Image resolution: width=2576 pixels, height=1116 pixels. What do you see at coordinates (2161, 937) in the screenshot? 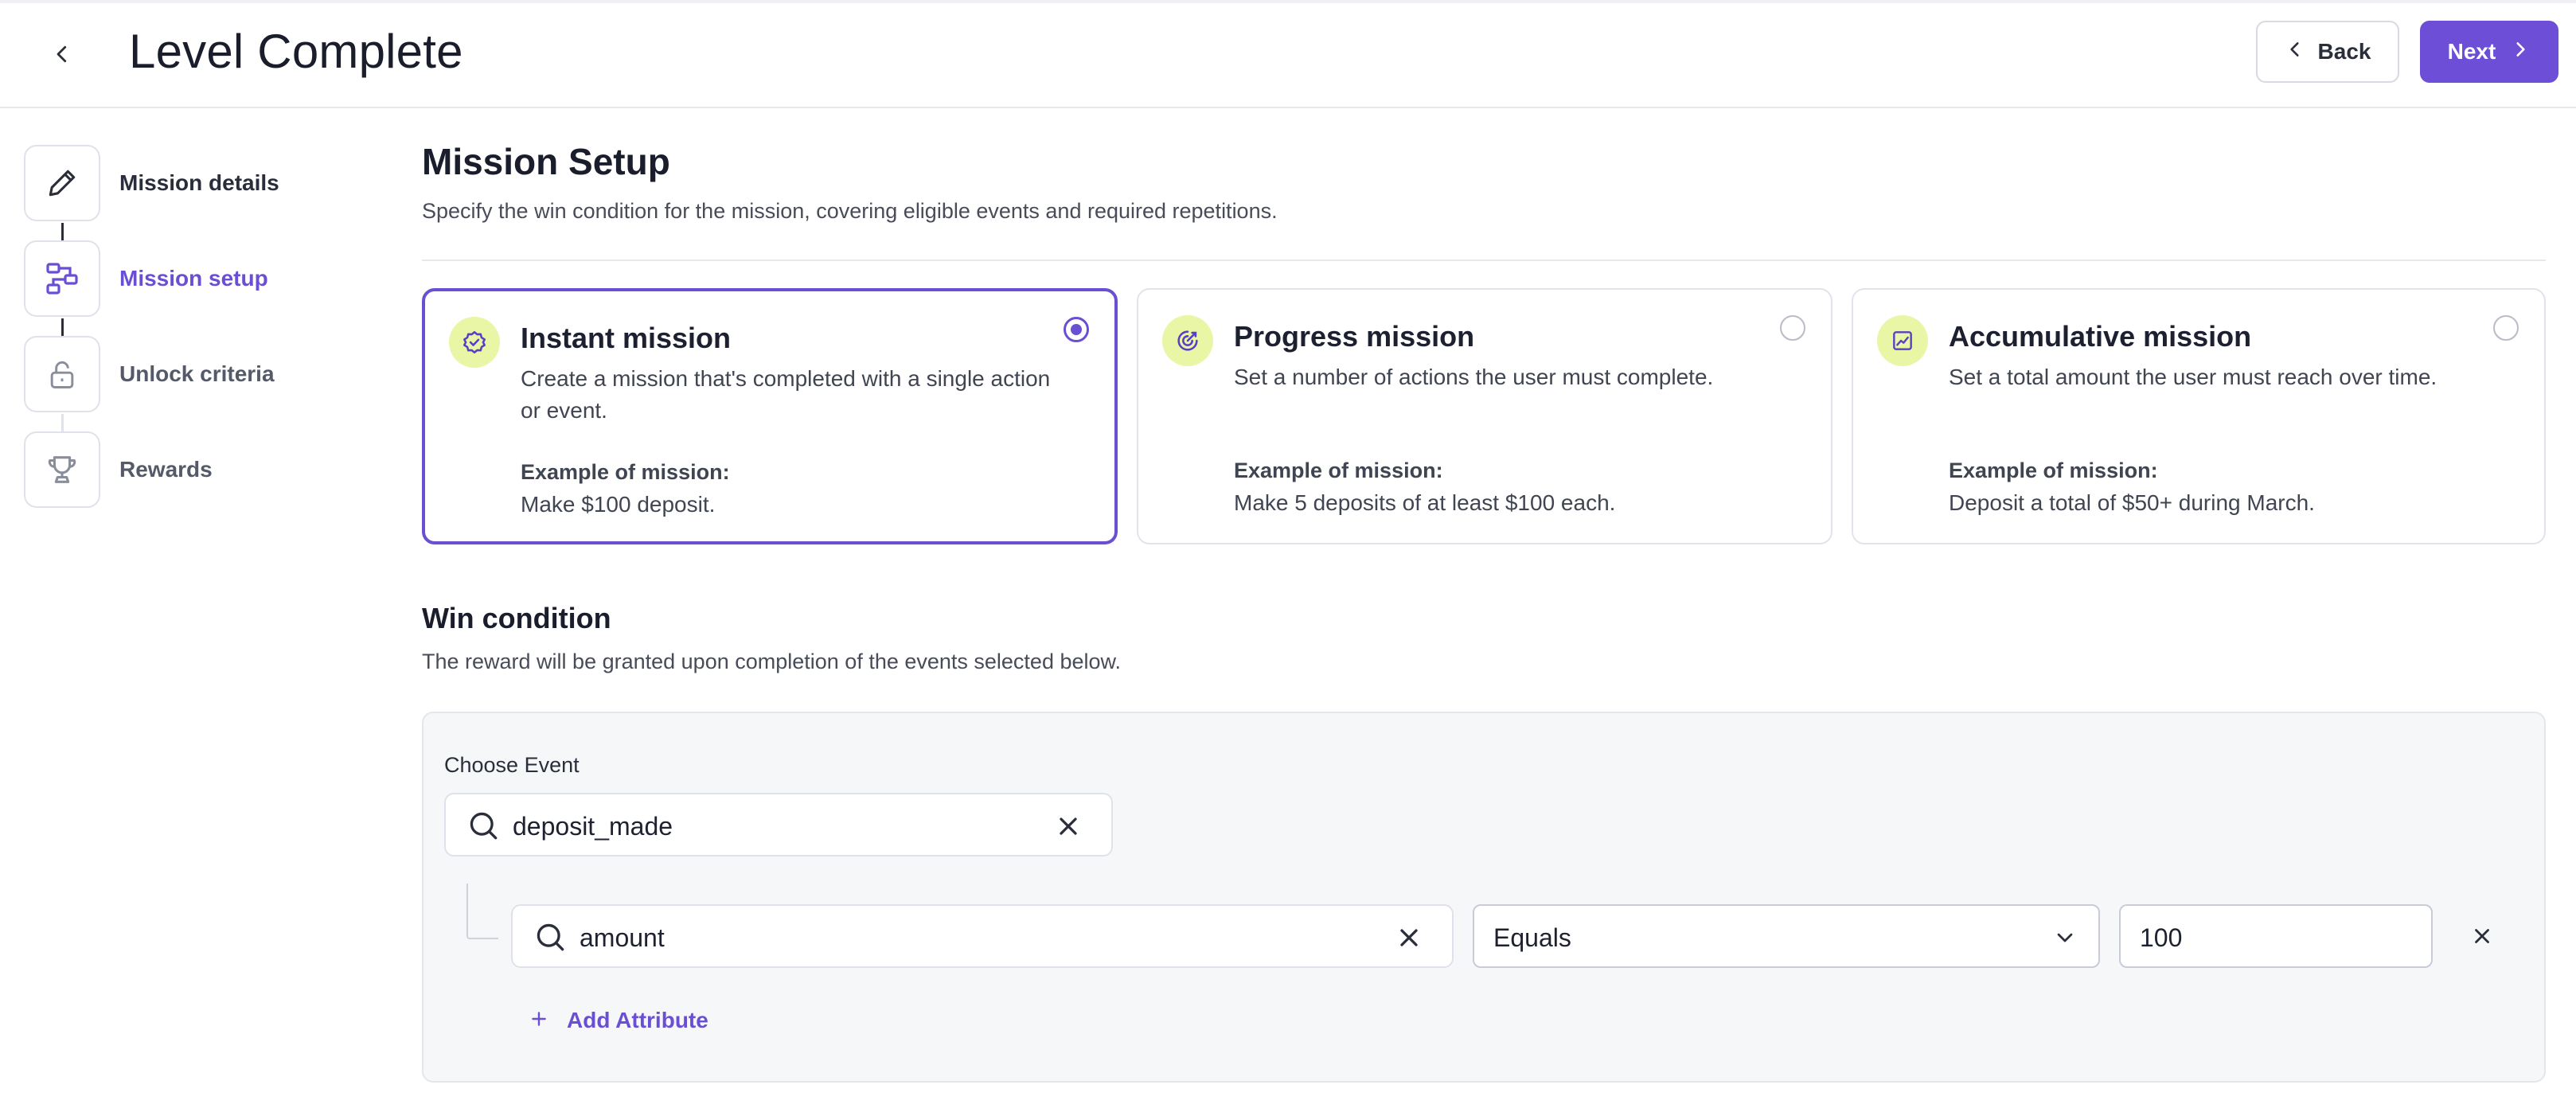
I see `compare-value: 100` at bounding box center [2161, 937].